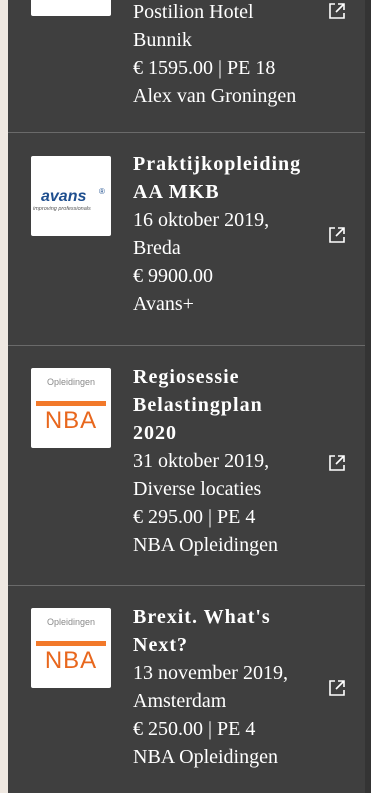  Describe the element at coordinates (194, 729) in the screenshot. I see `course-price: € 250.00 | PE 4` at that location.